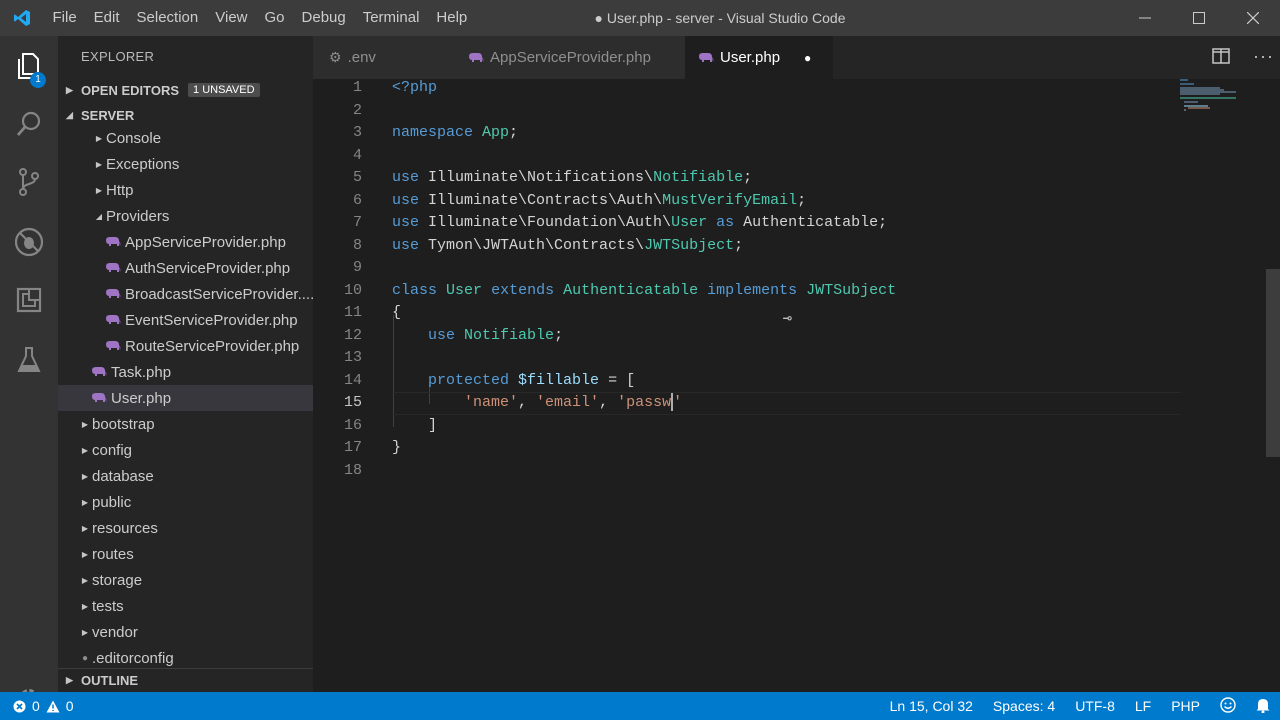  I want to click on tree-folder-public: ▶ public, so click(185, 502).